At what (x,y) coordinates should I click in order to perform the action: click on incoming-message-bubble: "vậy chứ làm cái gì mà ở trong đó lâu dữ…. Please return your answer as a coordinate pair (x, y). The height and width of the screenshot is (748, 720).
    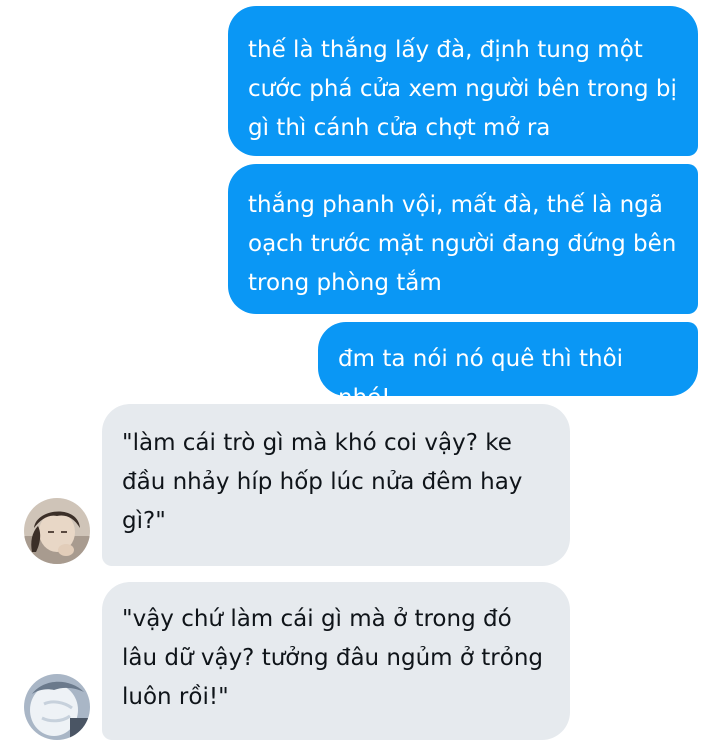
    Looking at the image, I should click on (336, 661).